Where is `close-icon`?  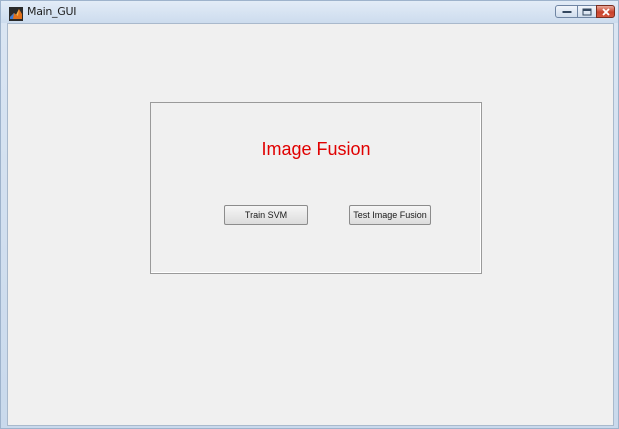 close-icon is located at coordinates (605, 11).